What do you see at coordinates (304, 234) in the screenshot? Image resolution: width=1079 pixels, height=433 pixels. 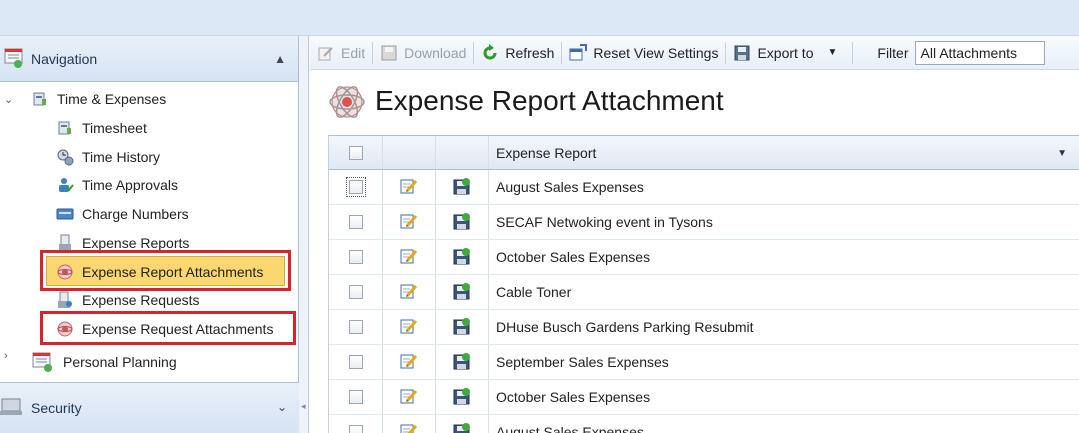 I see `panel-splitter: ◂` at bounding box center [304, 234].